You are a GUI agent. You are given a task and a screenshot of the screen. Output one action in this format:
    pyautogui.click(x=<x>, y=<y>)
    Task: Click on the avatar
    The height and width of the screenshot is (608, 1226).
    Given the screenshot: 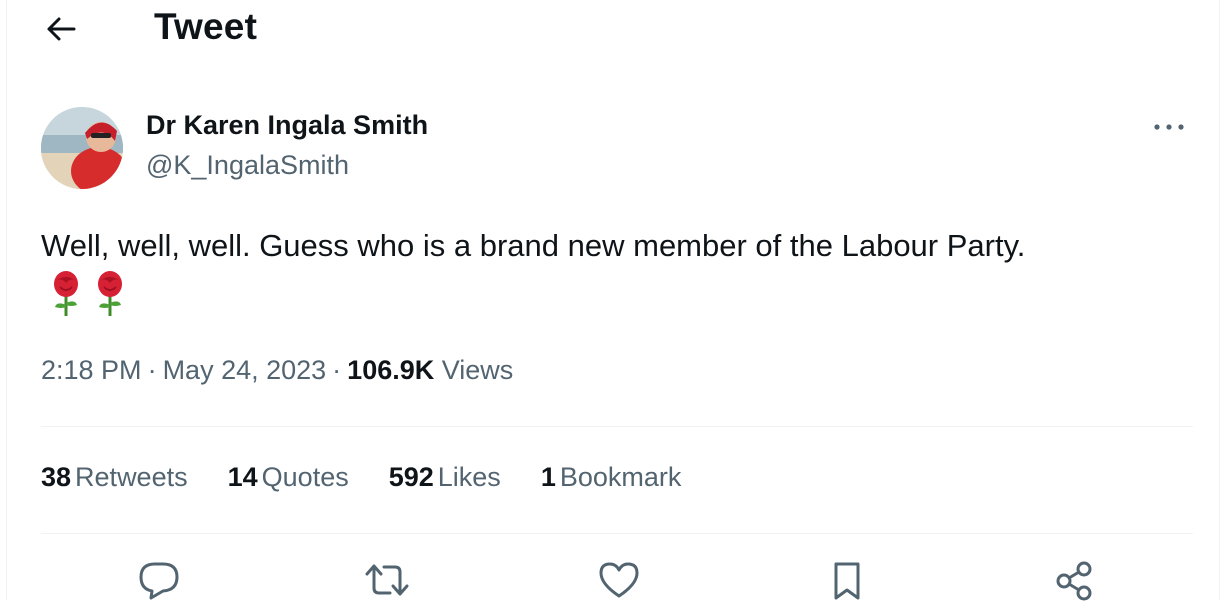 What is the action you would take?
    pyautogui.click(x=82, y=148)
    